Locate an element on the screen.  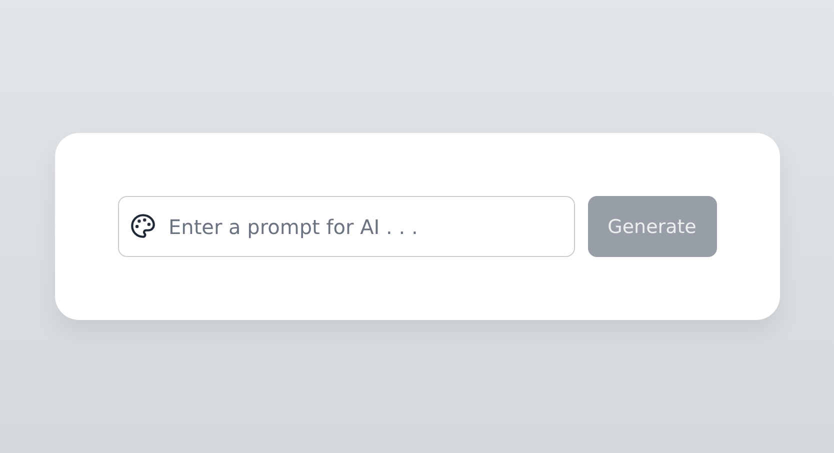
palette-icon is located at coordinates (143, 226).